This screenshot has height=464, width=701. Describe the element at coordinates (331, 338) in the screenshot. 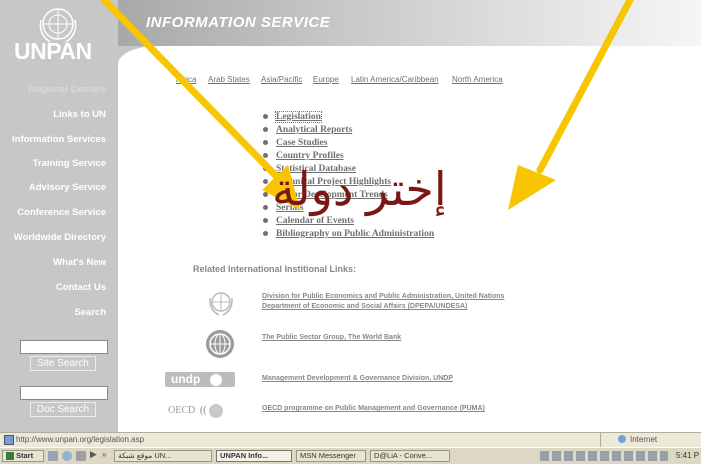

I see `related-link-world-bank: The Public Sector Group, The World Bank` at that location.